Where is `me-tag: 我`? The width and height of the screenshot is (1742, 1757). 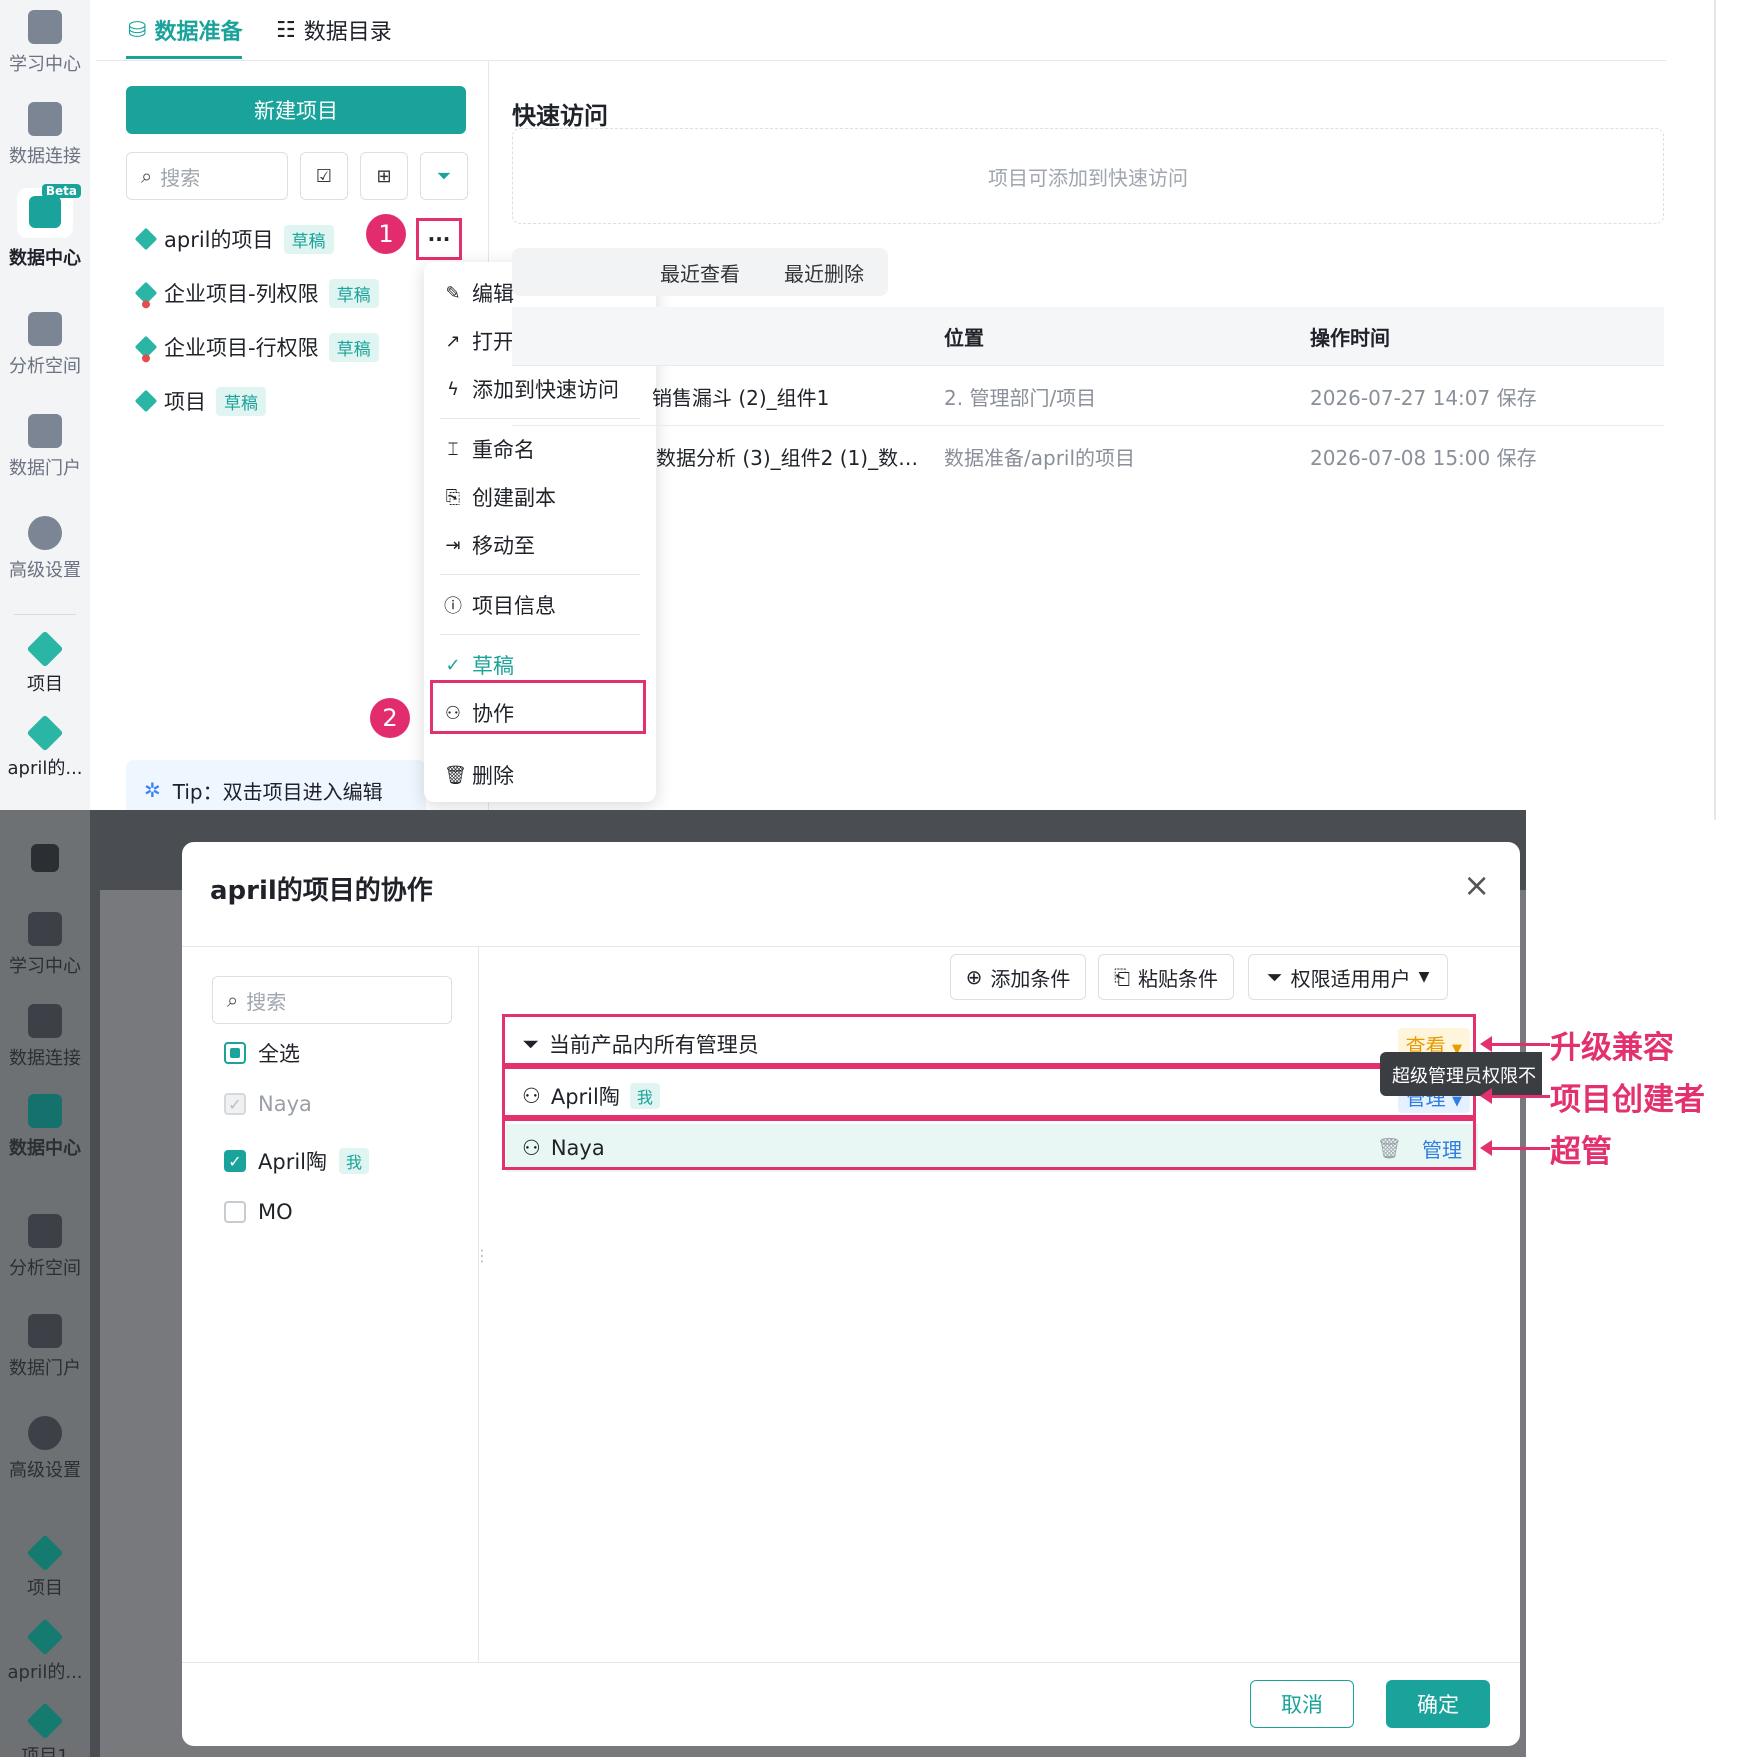
me-tag: 我 is located at coordinates (354, 1161).